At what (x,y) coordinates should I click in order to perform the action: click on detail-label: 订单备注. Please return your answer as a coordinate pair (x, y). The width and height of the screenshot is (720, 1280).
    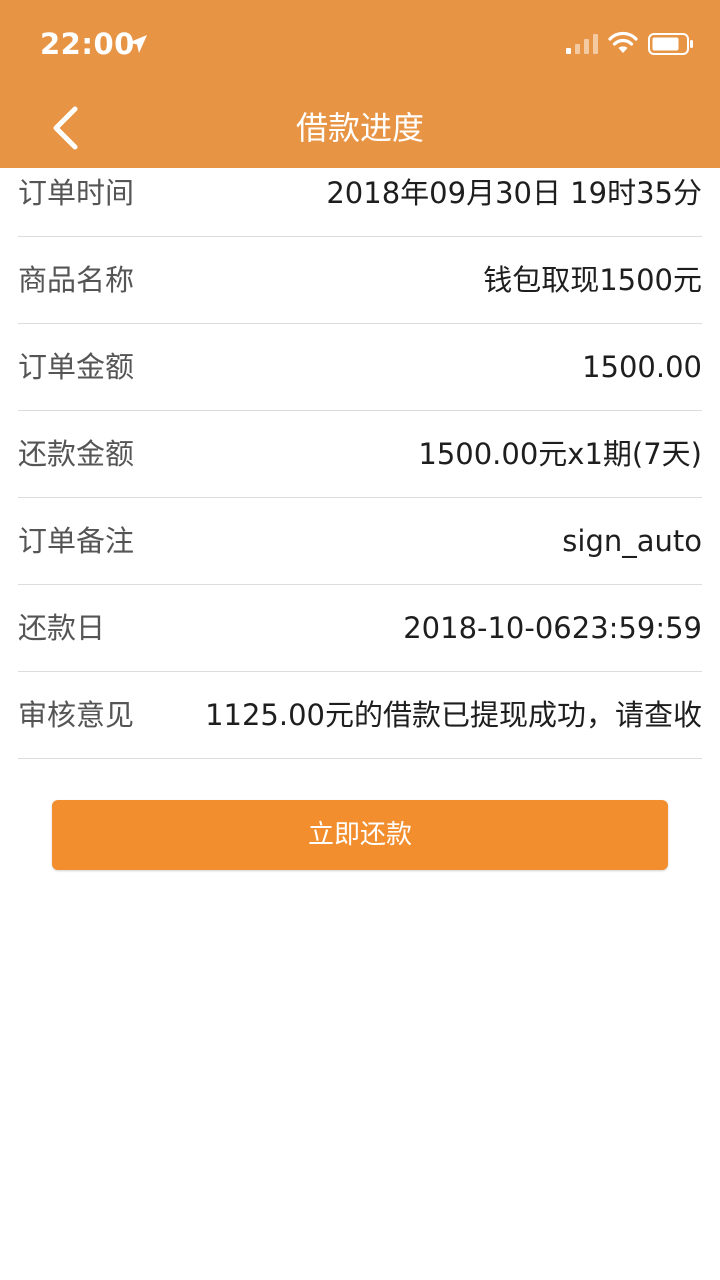
    Looking at the image, I should click on (76, 541).